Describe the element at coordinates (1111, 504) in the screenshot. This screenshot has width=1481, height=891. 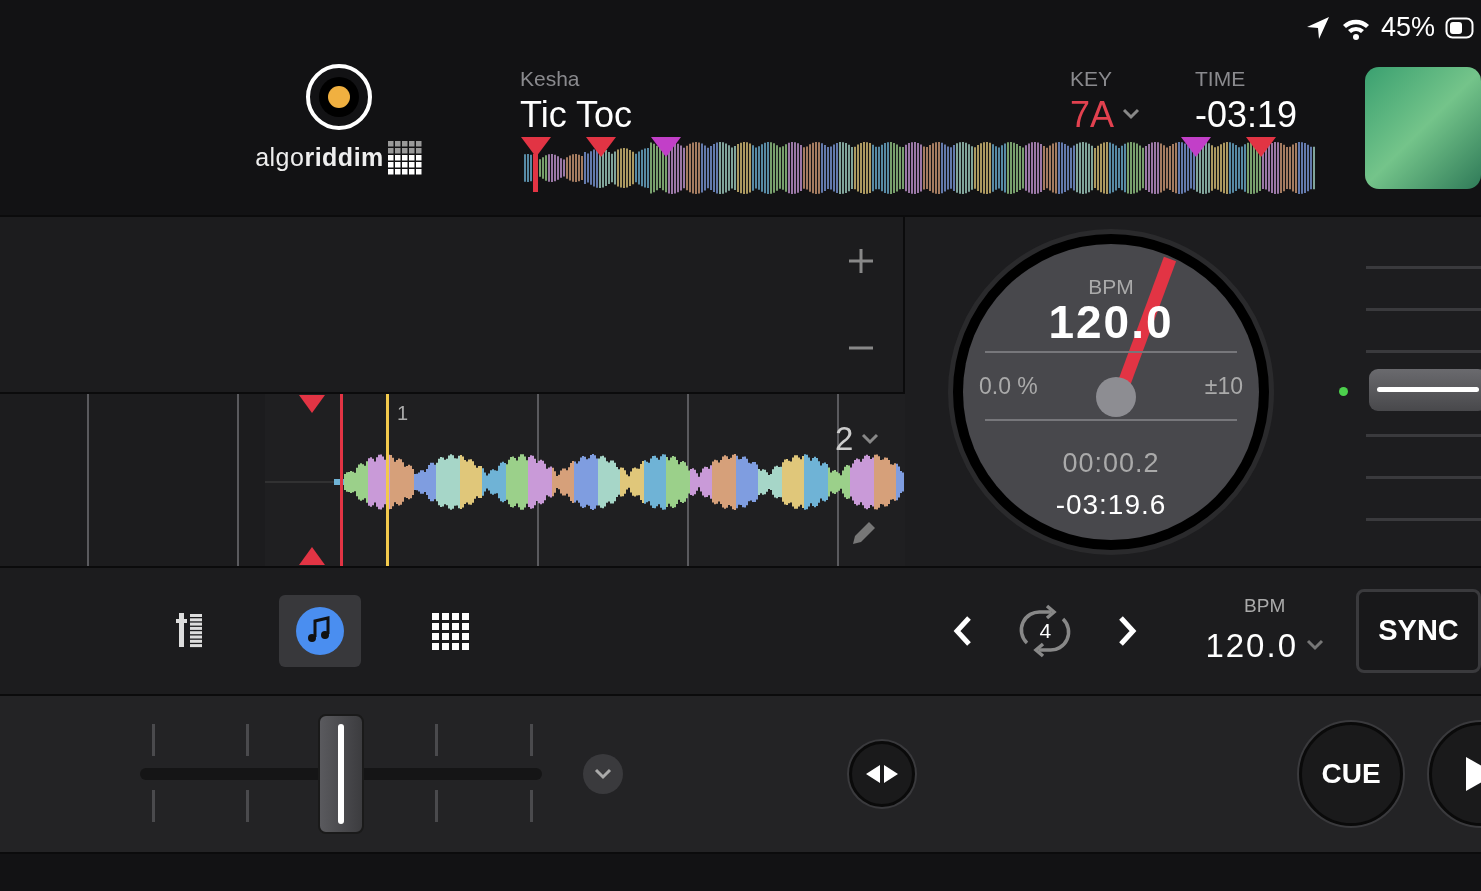
I see `remaining-time: -03:19.6` at that location.